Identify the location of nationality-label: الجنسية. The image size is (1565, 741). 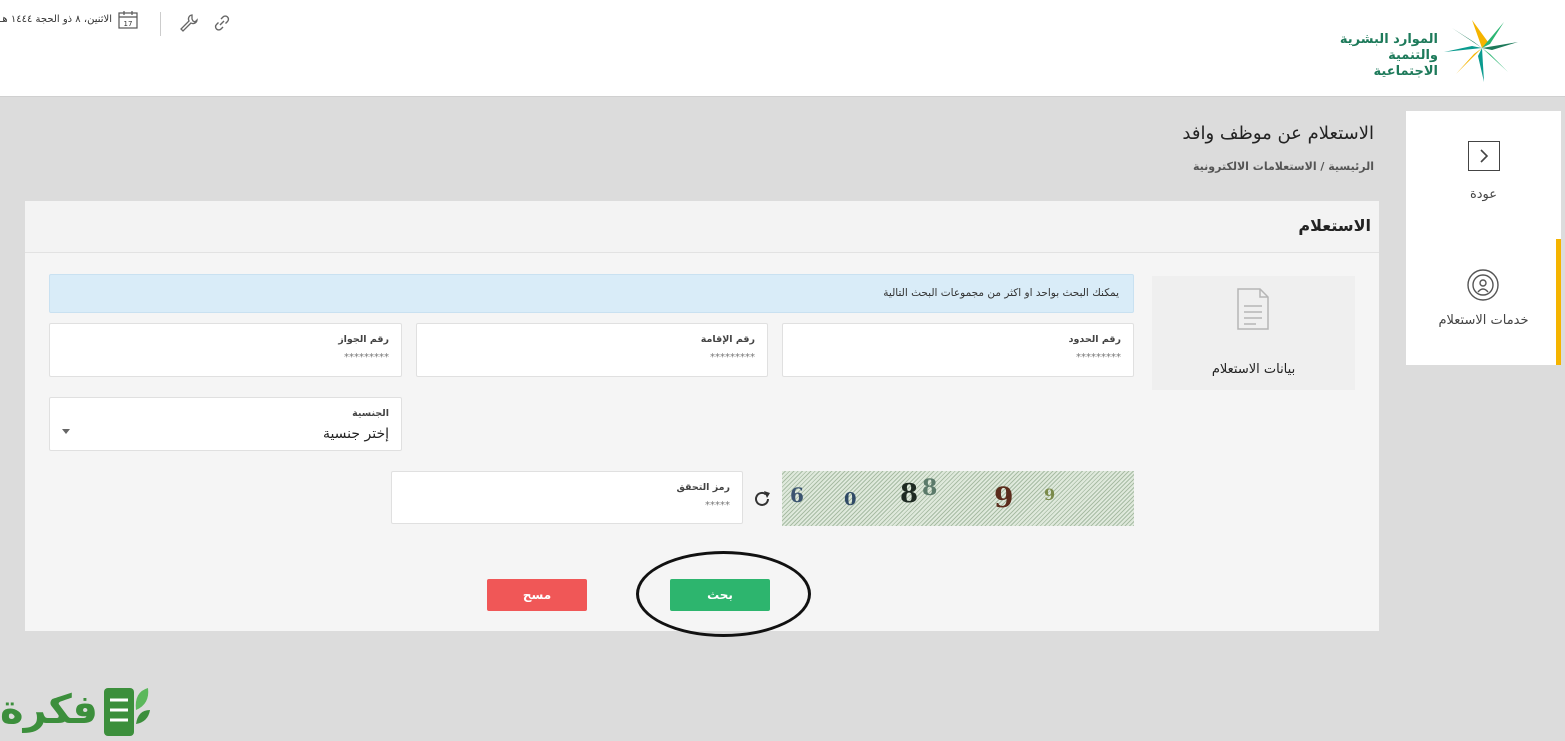
(370, 413).